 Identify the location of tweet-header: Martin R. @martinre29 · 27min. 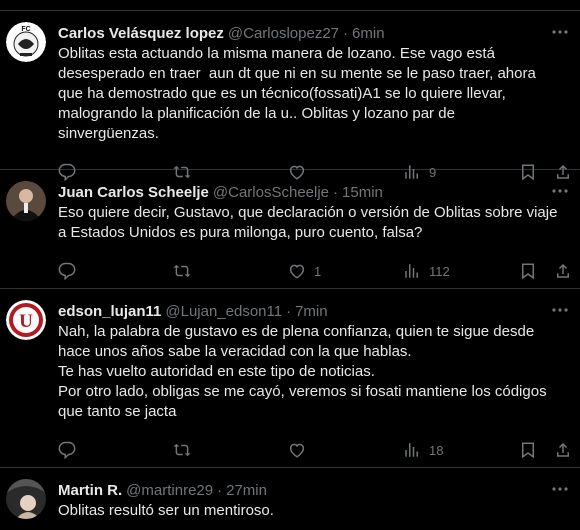
(311, 490).